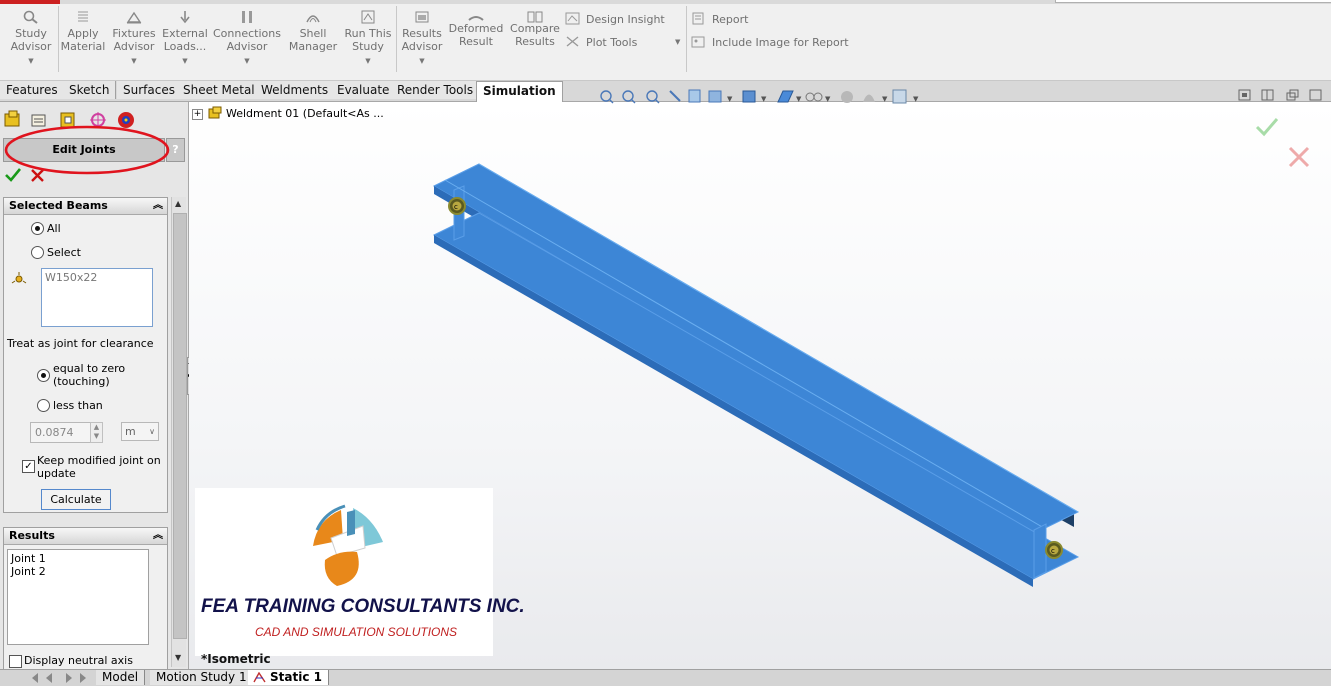 The width and height of the screenshot is (1331, 686). What do you see at coordinates (37, 228) in the screenshot?
I see `all-radio` at bounding box center [37, 228].